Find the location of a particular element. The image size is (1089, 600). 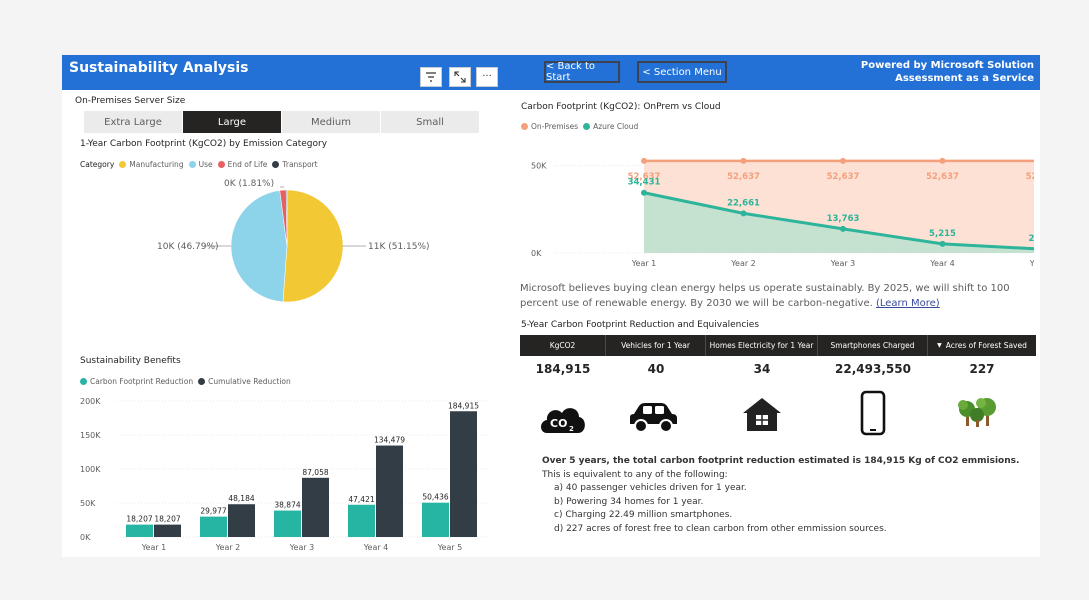

legend-dot-end-of-life is located at coordinates (221, 164).